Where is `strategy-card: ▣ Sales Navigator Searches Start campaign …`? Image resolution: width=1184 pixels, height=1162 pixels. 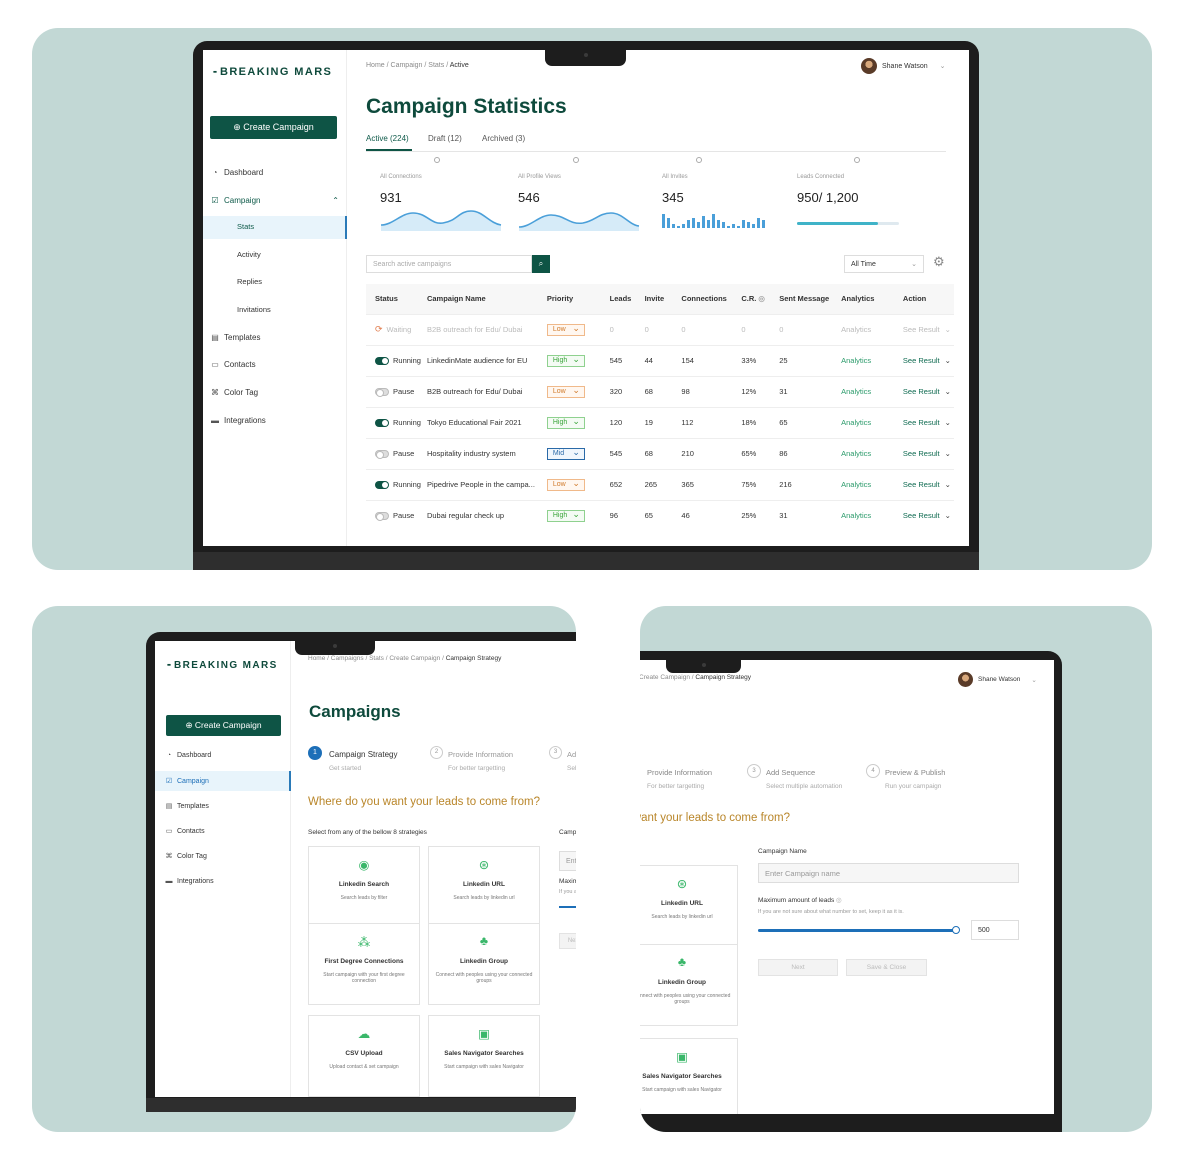 strategy-card: ▣ Sales Navigator Searches Start campaign … is located at coordinates (484, 1056).